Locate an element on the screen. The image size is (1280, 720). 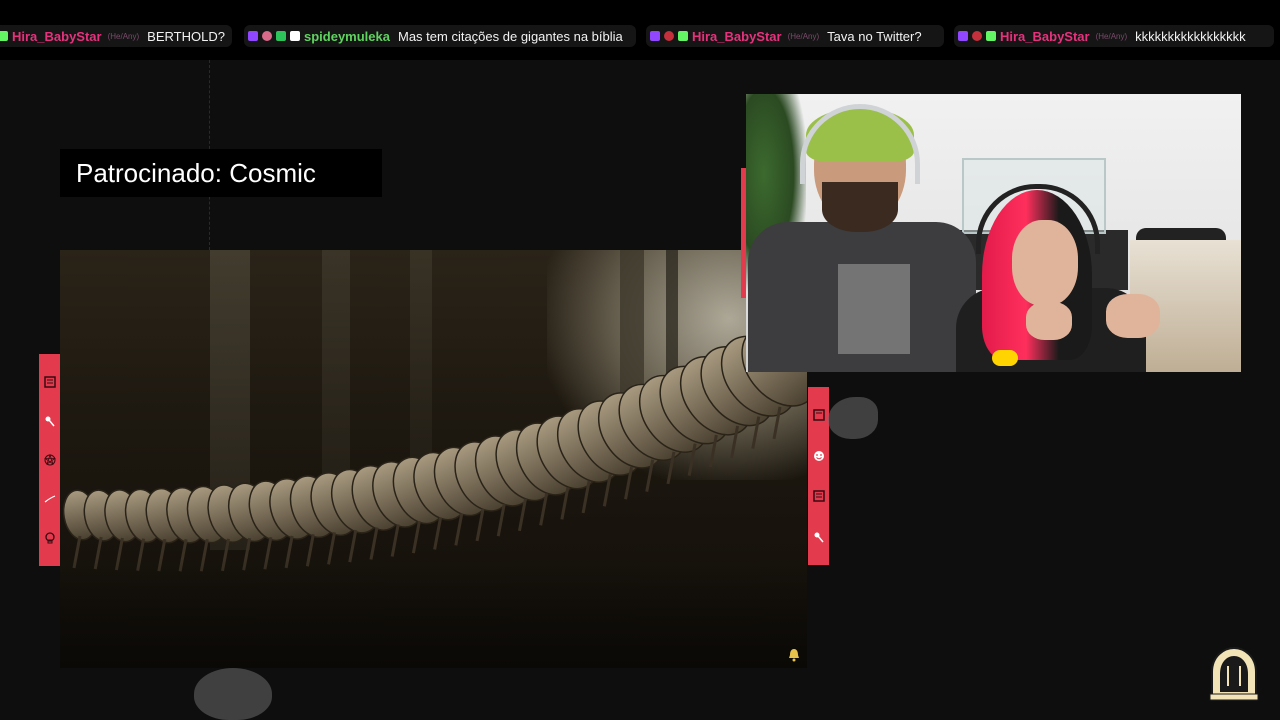
decor-strip-left is located at coordinates (49, 460).